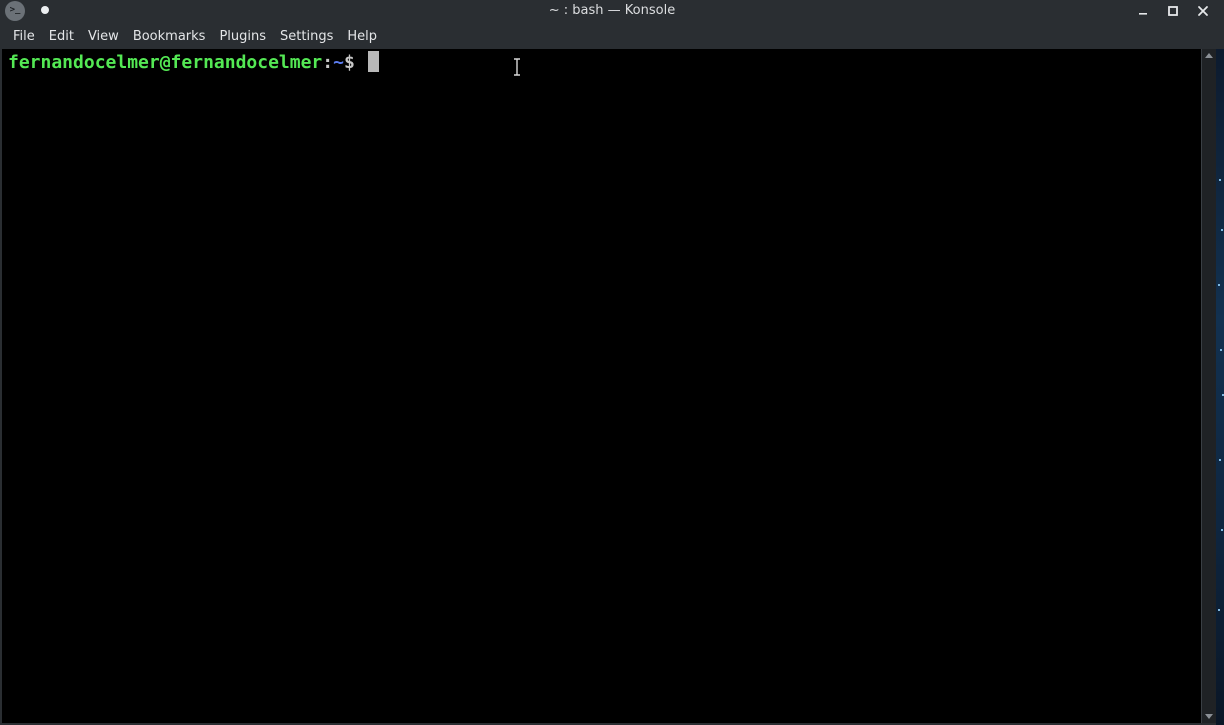 The width and height of the screenshot is (1224, 725). What do you see at coordinates (517, 67) in the screenshot?
I see `mouse-ibeam-cursor-icon` at bounding box center [517, 67].